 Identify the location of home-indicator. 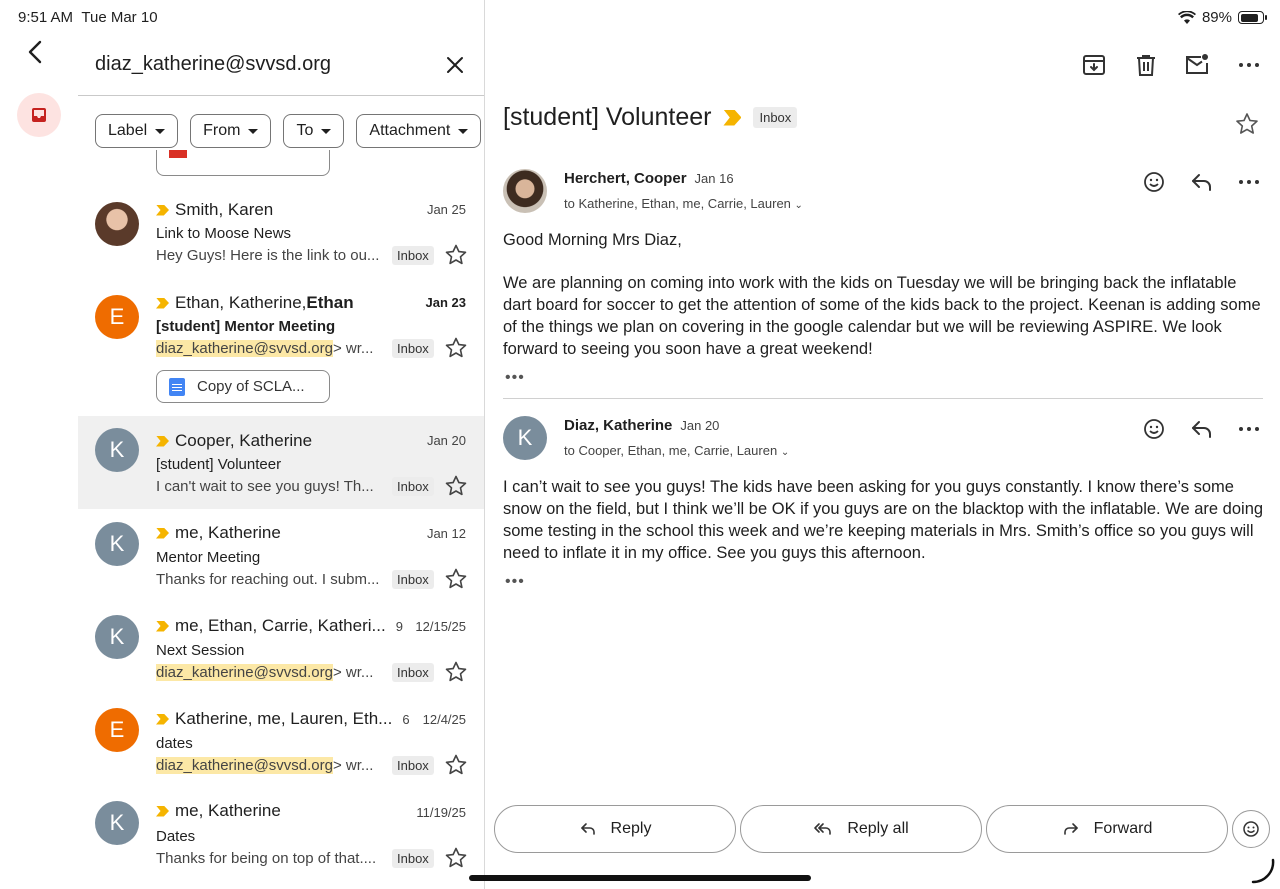
(640, 878).